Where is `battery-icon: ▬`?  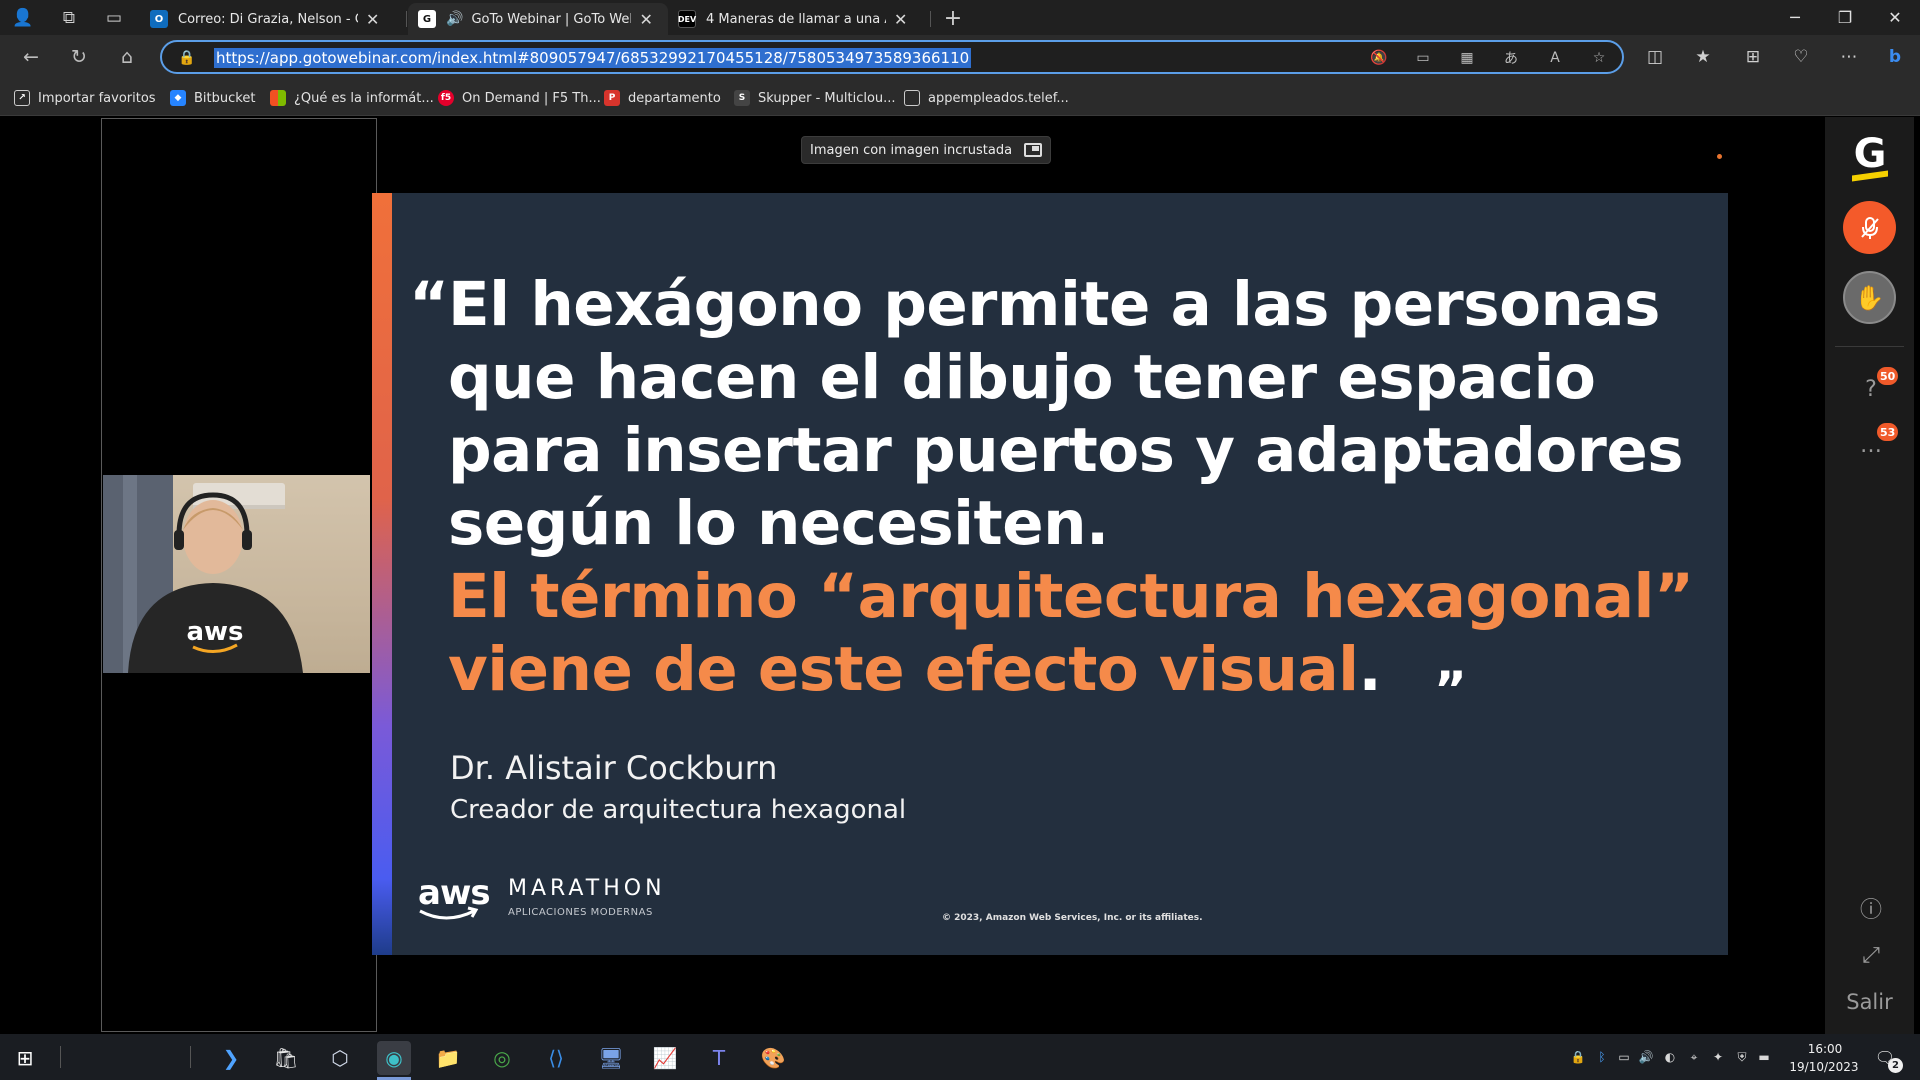 battery-icon: ▬ is located at coordinates (1764, 1057).